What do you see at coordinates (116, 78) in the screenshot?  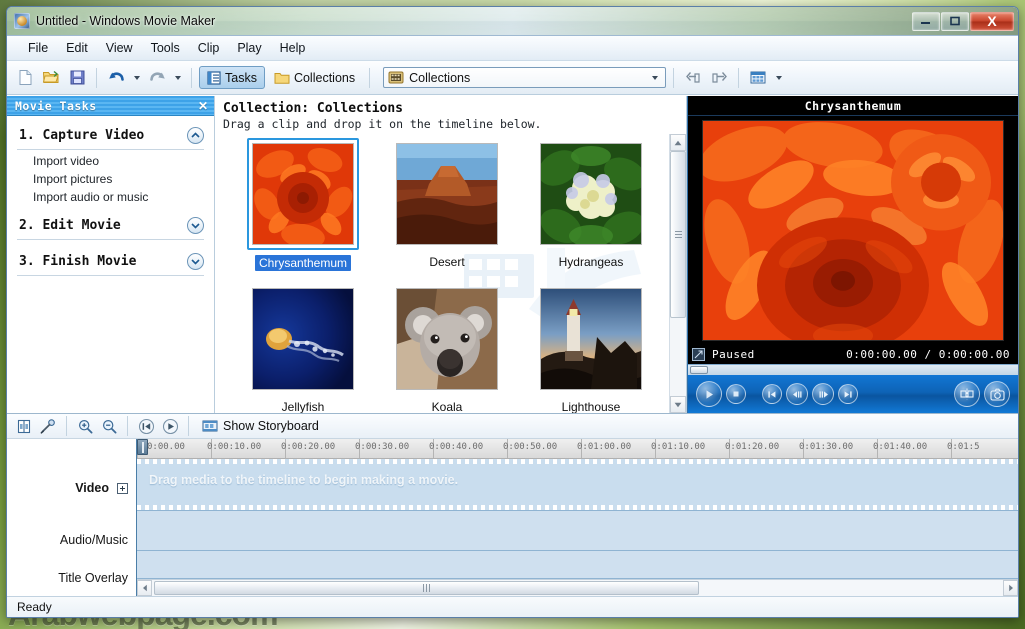 I see `undo-button` at bounding box center [116, 78].